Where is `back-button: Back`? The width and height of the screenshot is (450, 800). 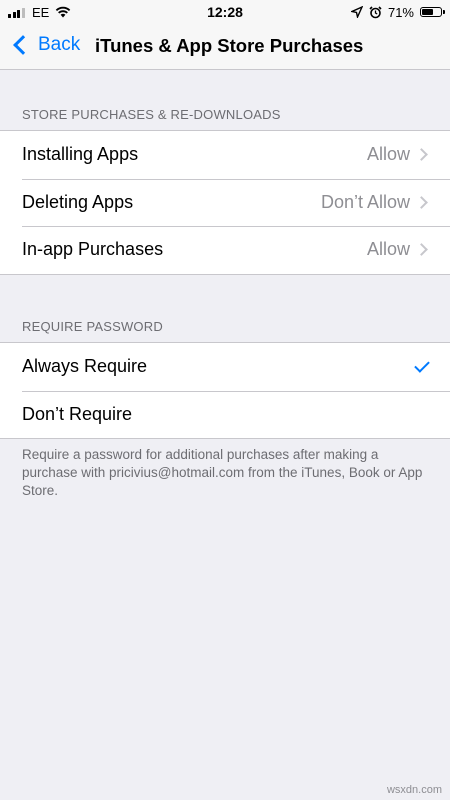 back-button: Back is located at coordinates (46, 45).